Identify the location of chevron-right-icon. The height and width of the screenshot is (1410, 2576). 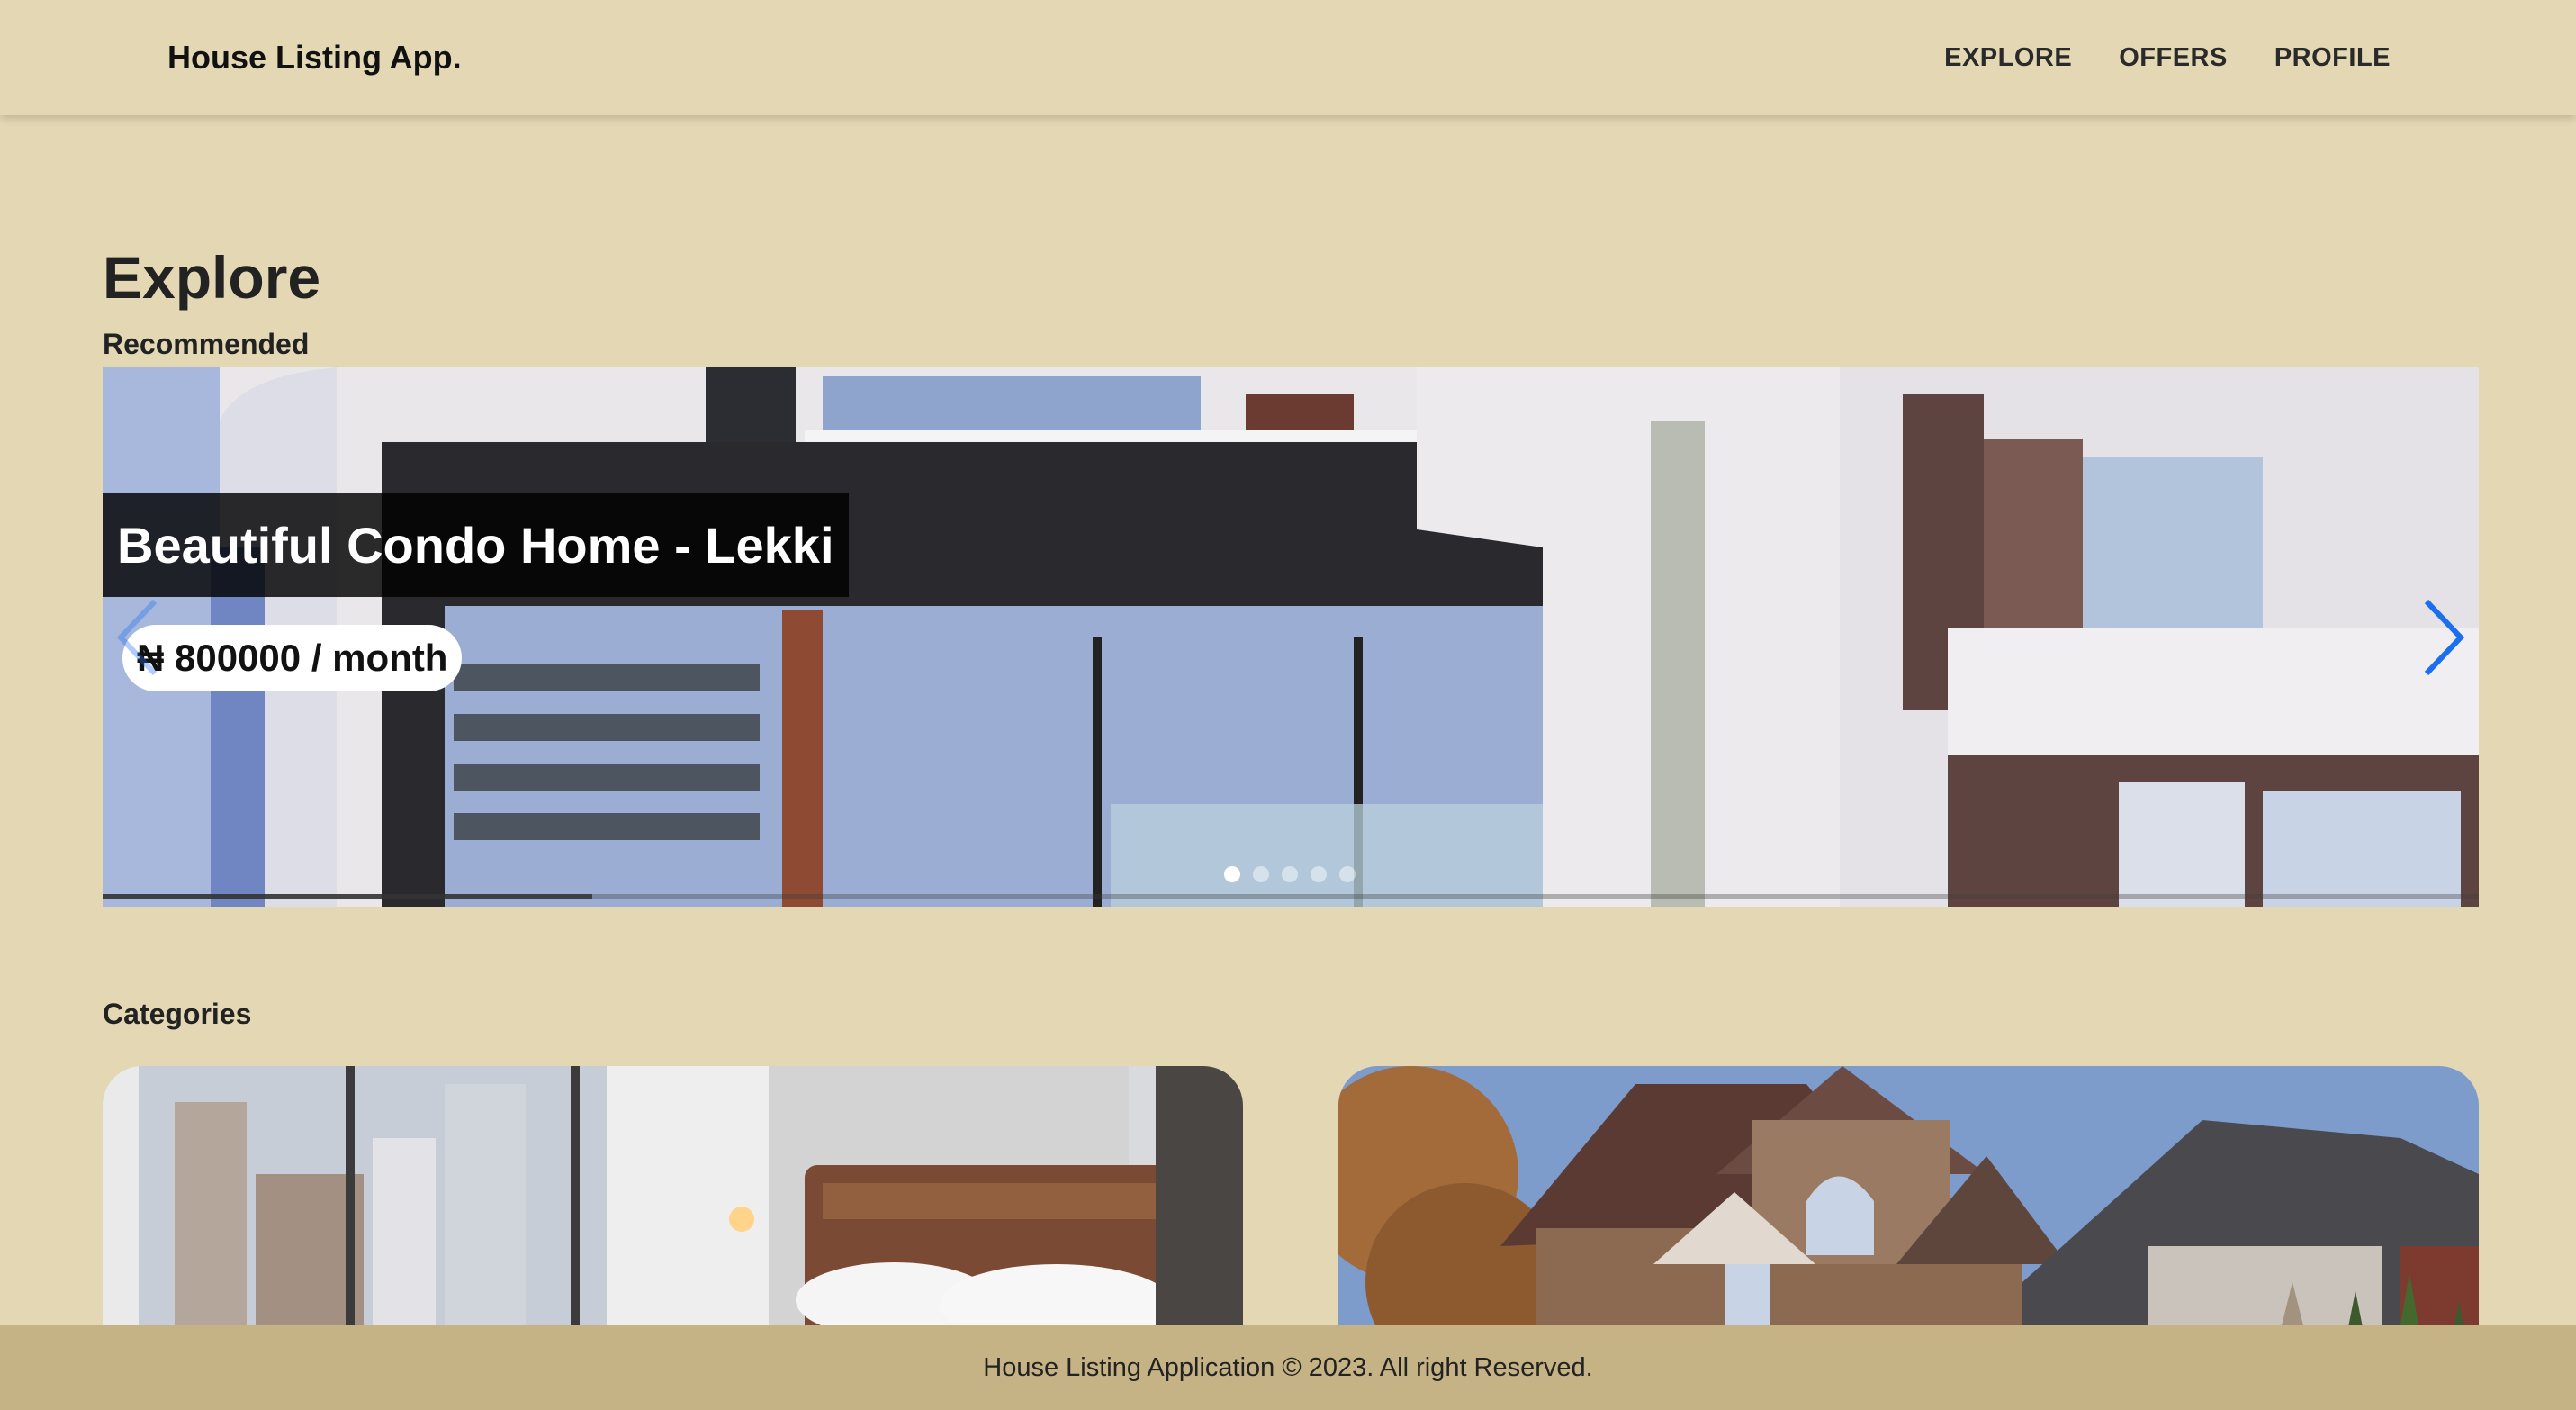
(2443, 637).